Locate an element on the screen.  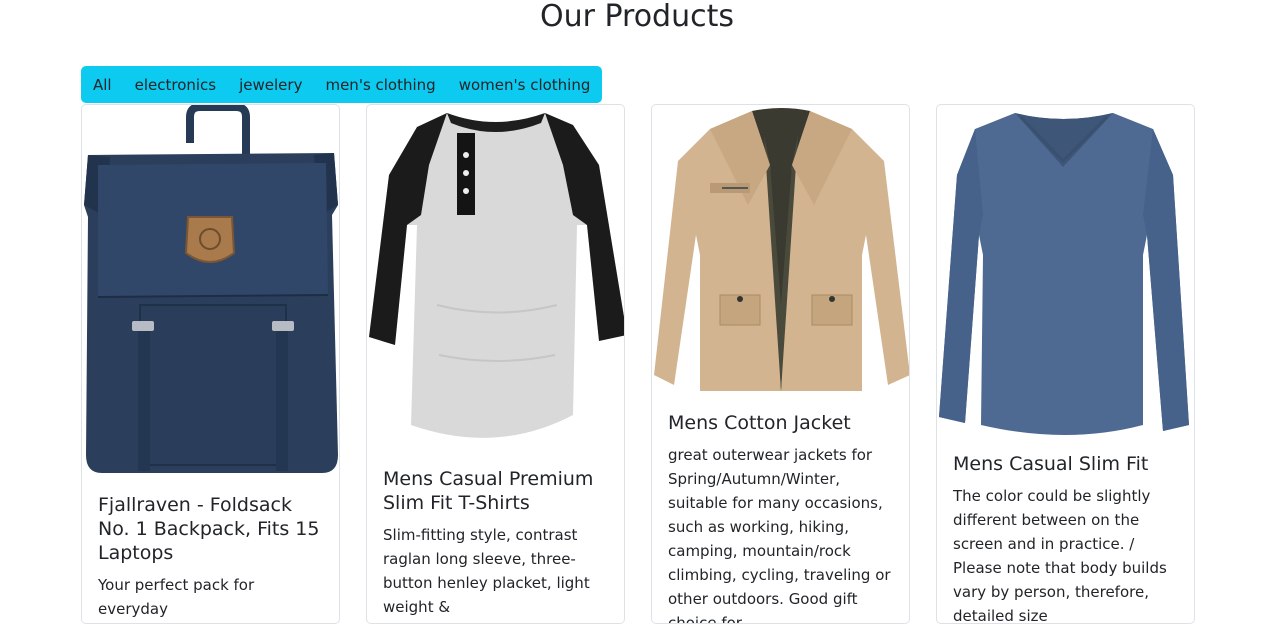
filter-electronics-button: electronics is located at coordinates (175, 84).